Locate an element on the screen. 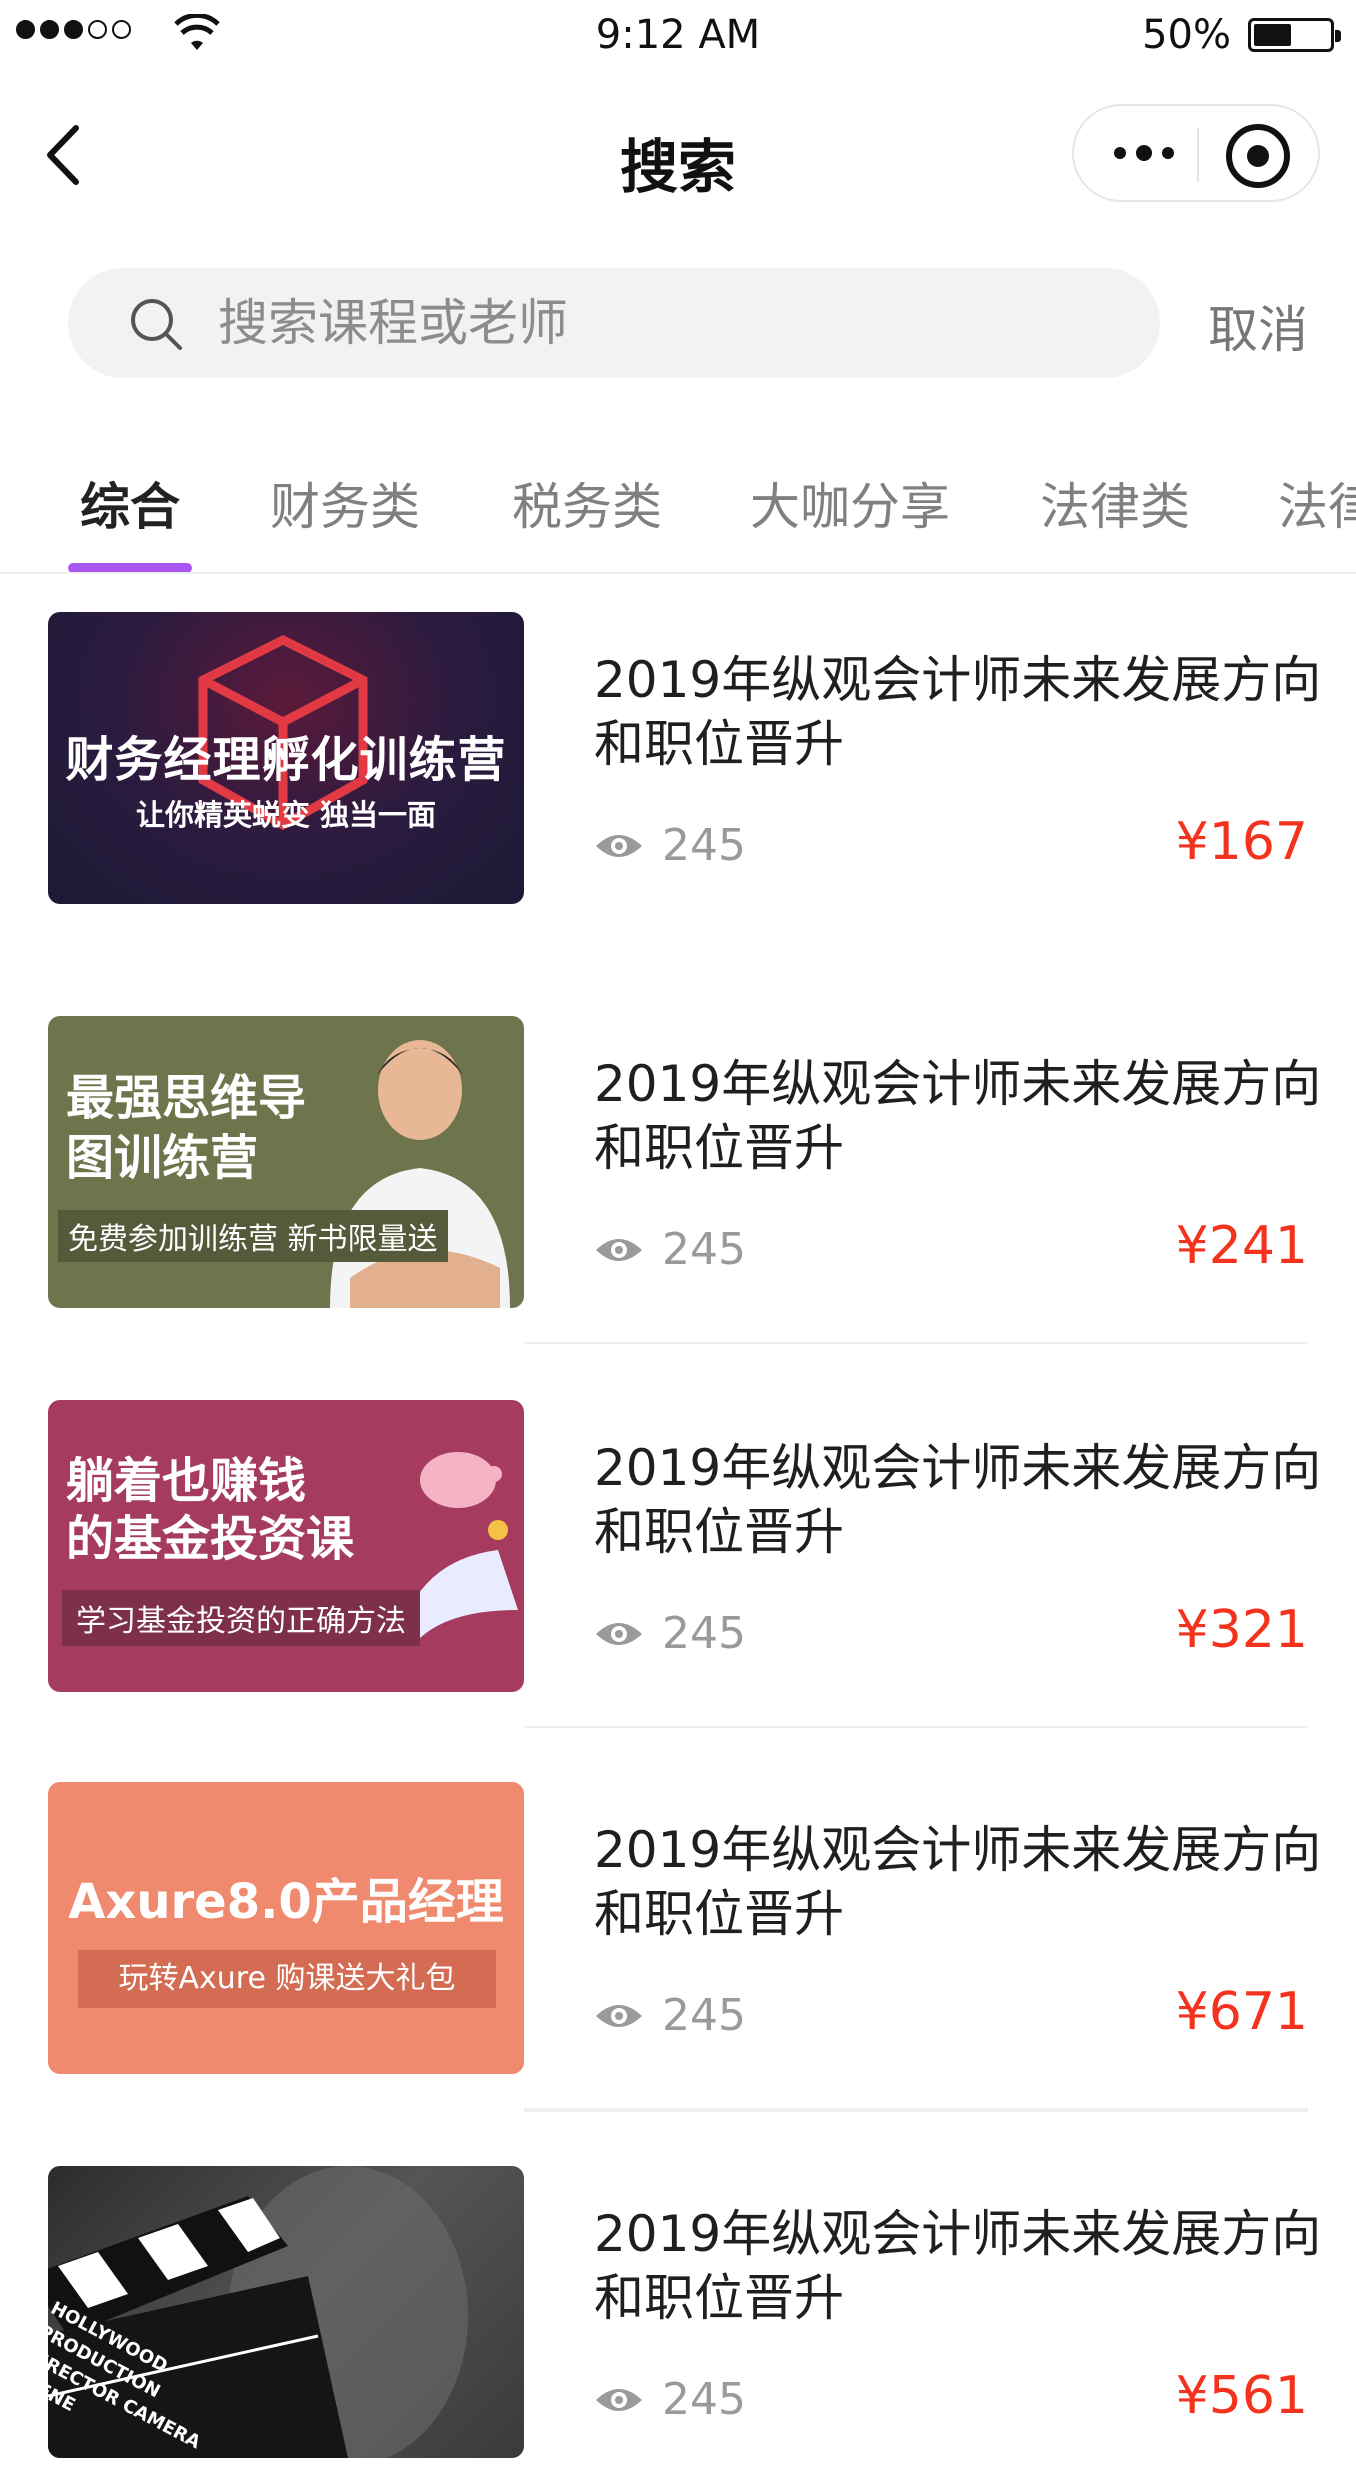 The height and width of the screenshot is (2486, 1356). tab-tax: 税务类 is located at coordinates (587, 503).